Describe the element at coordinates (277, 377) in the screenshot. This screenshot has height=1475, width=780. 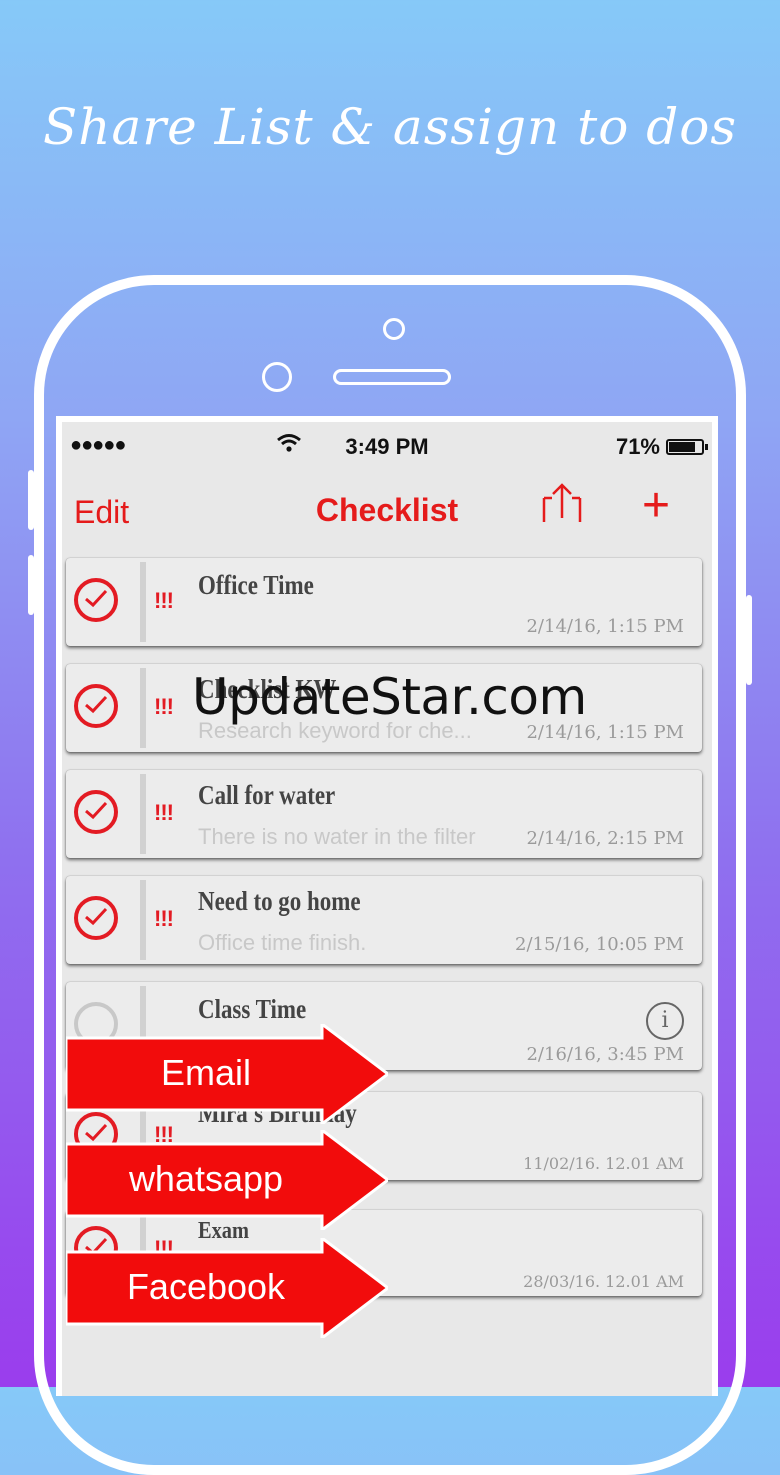
I see `front-camera` at that location.